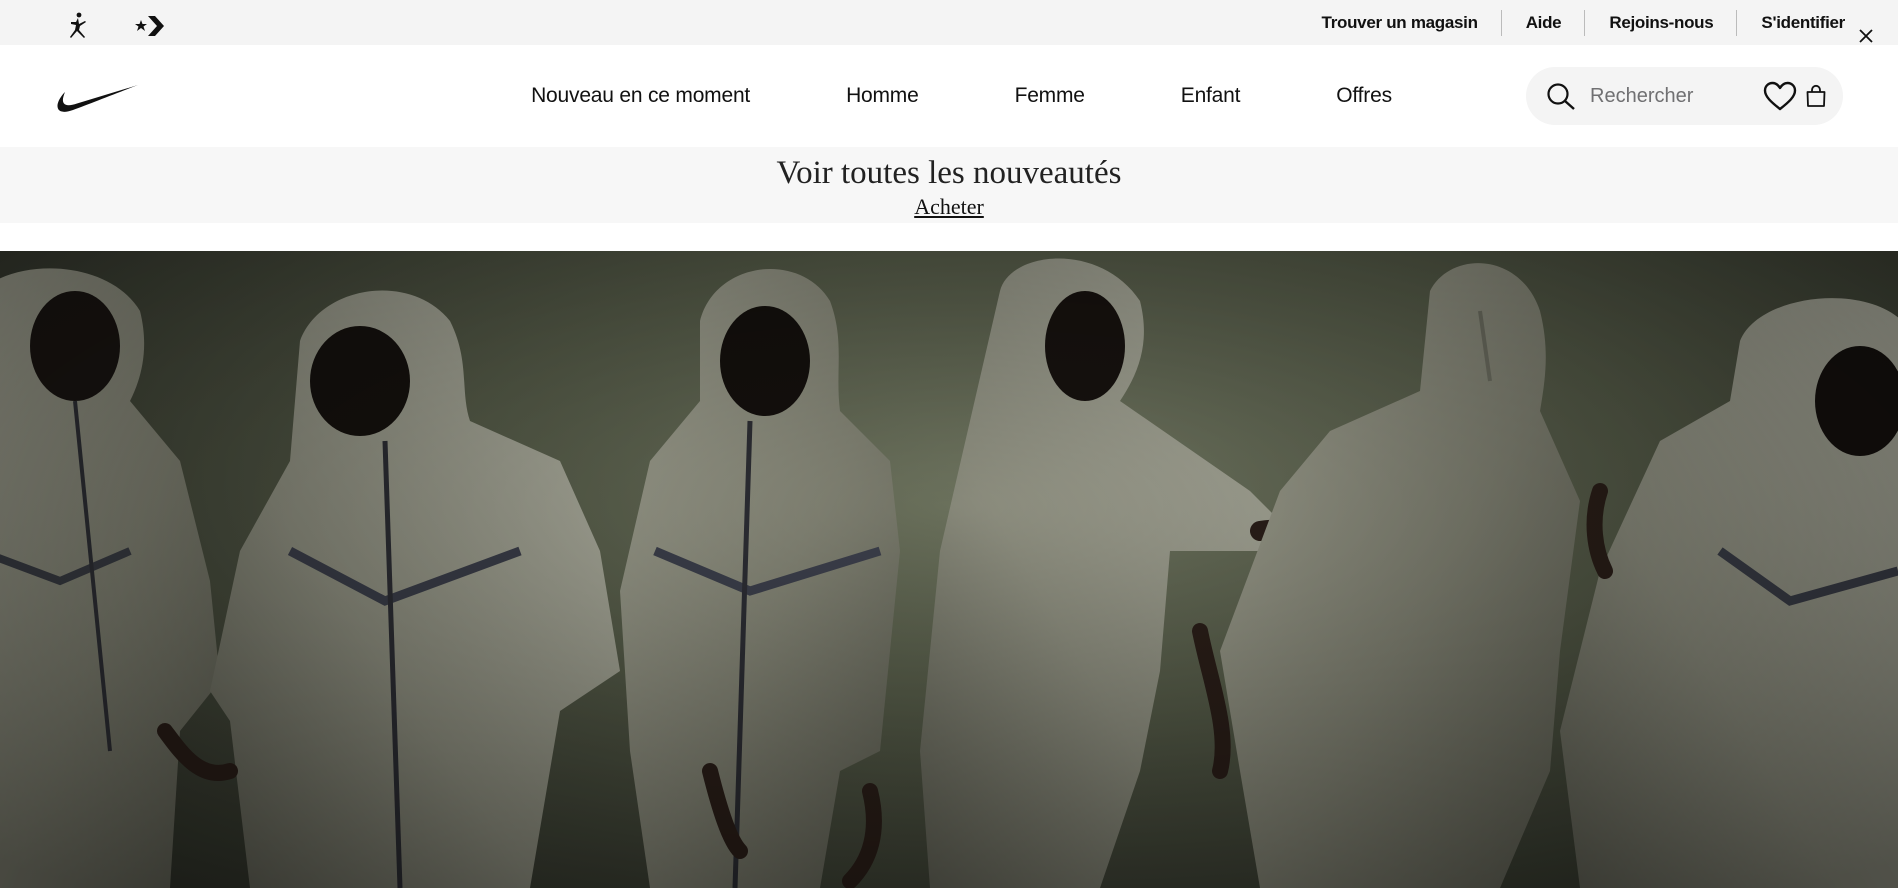  Describe the element at coordinates (1791, 23) in the screenshot. I see `util-link-sign-in: S'identifier` at that location.